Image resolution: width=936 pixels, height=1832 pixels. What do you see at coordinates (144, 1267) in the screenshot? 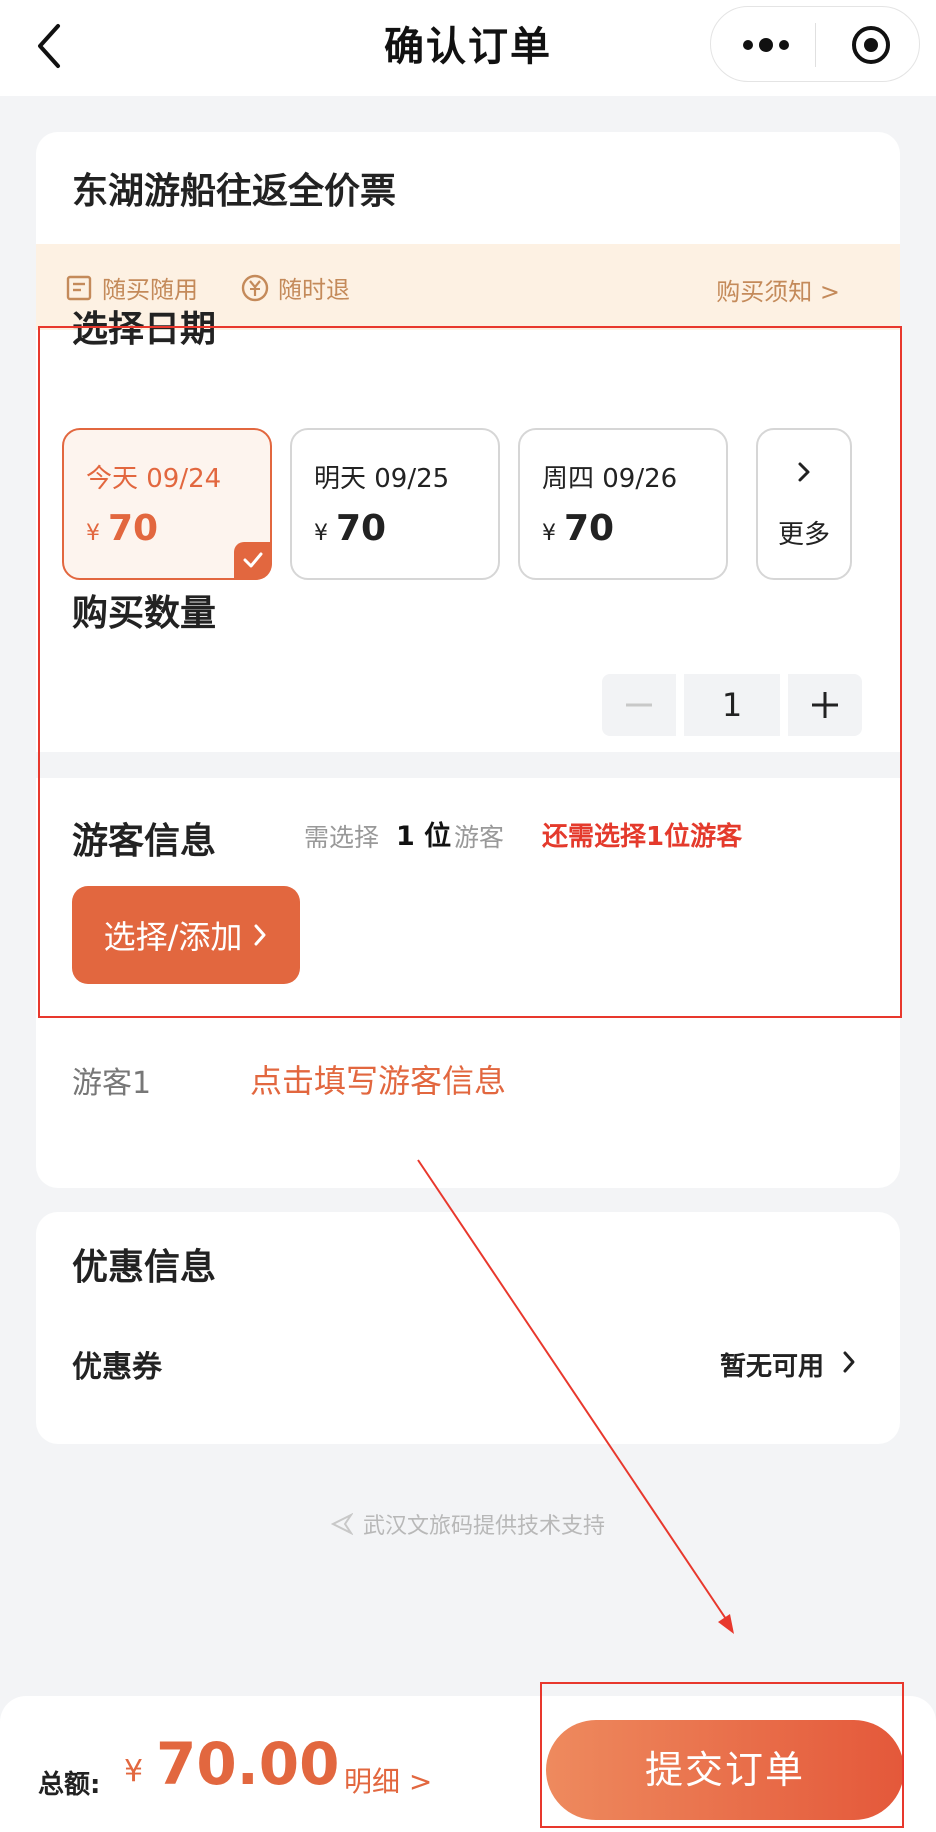
I see `discount-info-title: 优惠信息` at bounding box center [144, 1267].